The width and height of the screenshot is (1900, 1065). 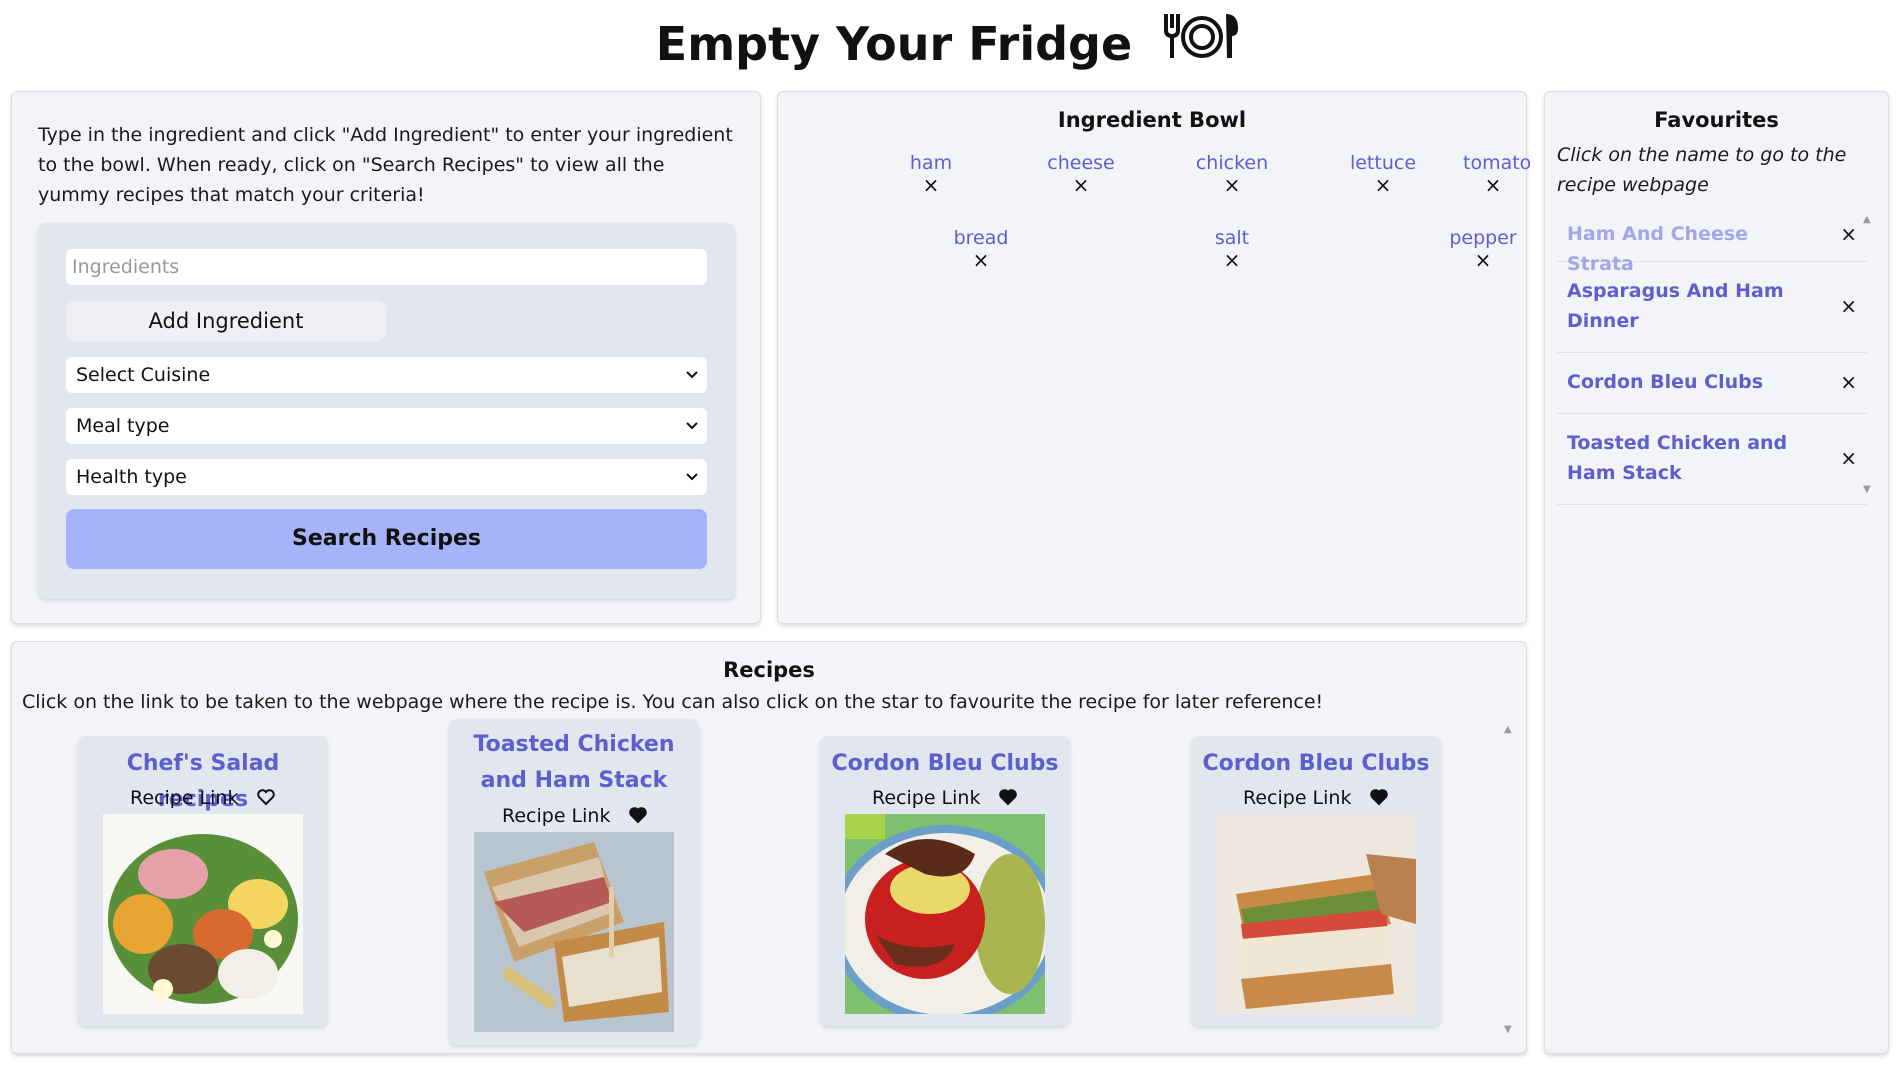 I want to click on ingredient-label: lettuce, so click(x=1383, y=163).